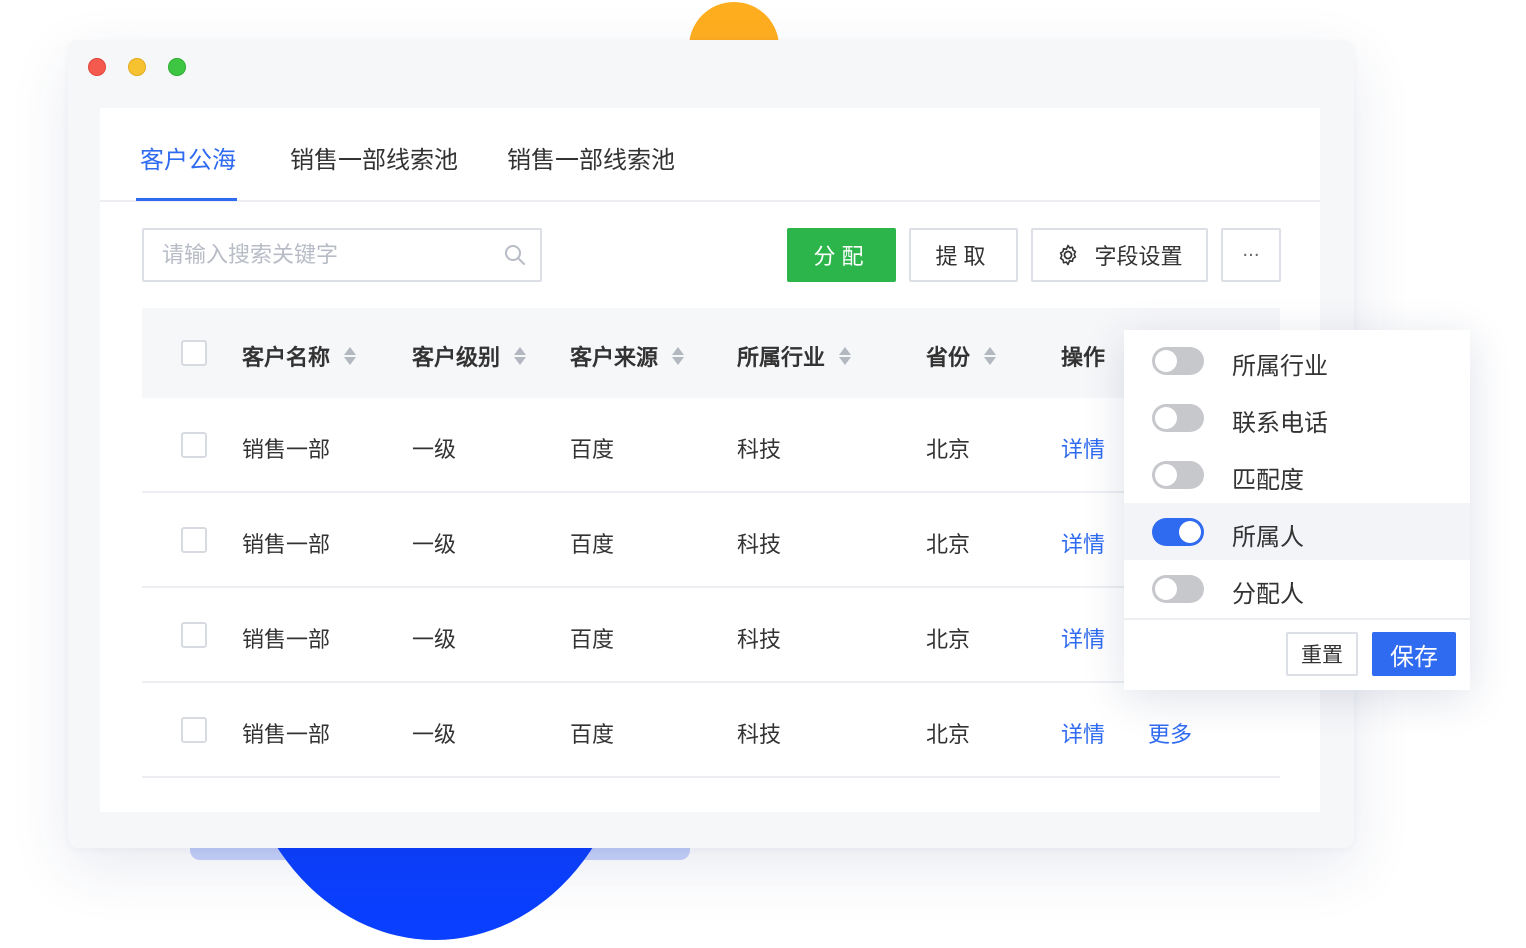 The height and width of the screenshot is (948, 1526). I want to click on window-close-button, so click(97, 67).